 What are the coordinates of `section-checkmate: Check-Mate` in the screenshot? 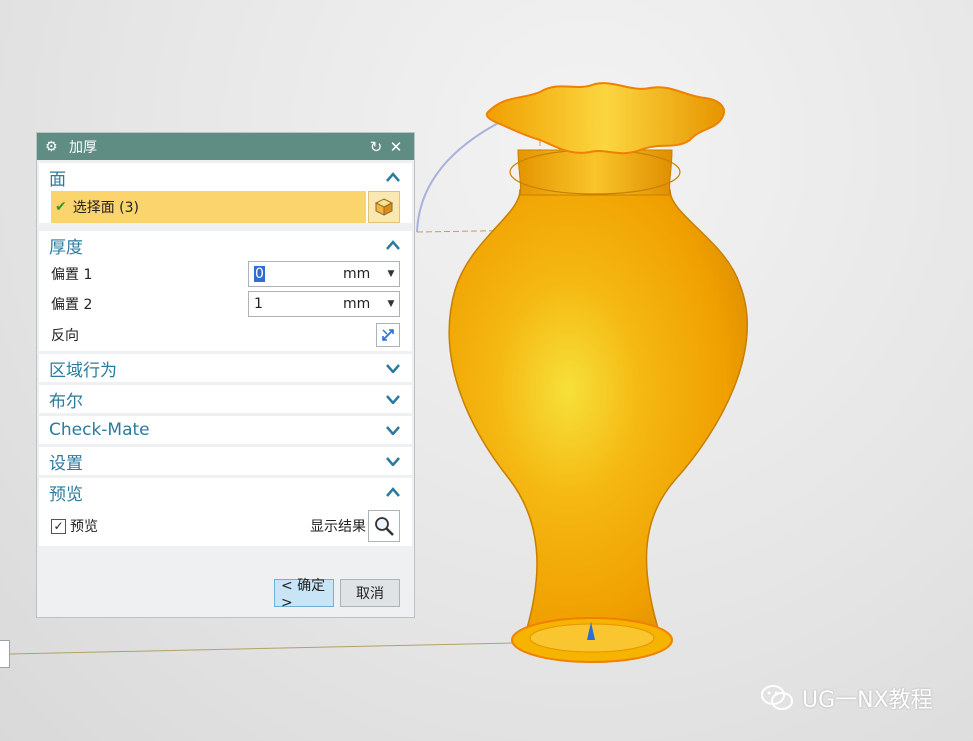 It's located at (225, 430).